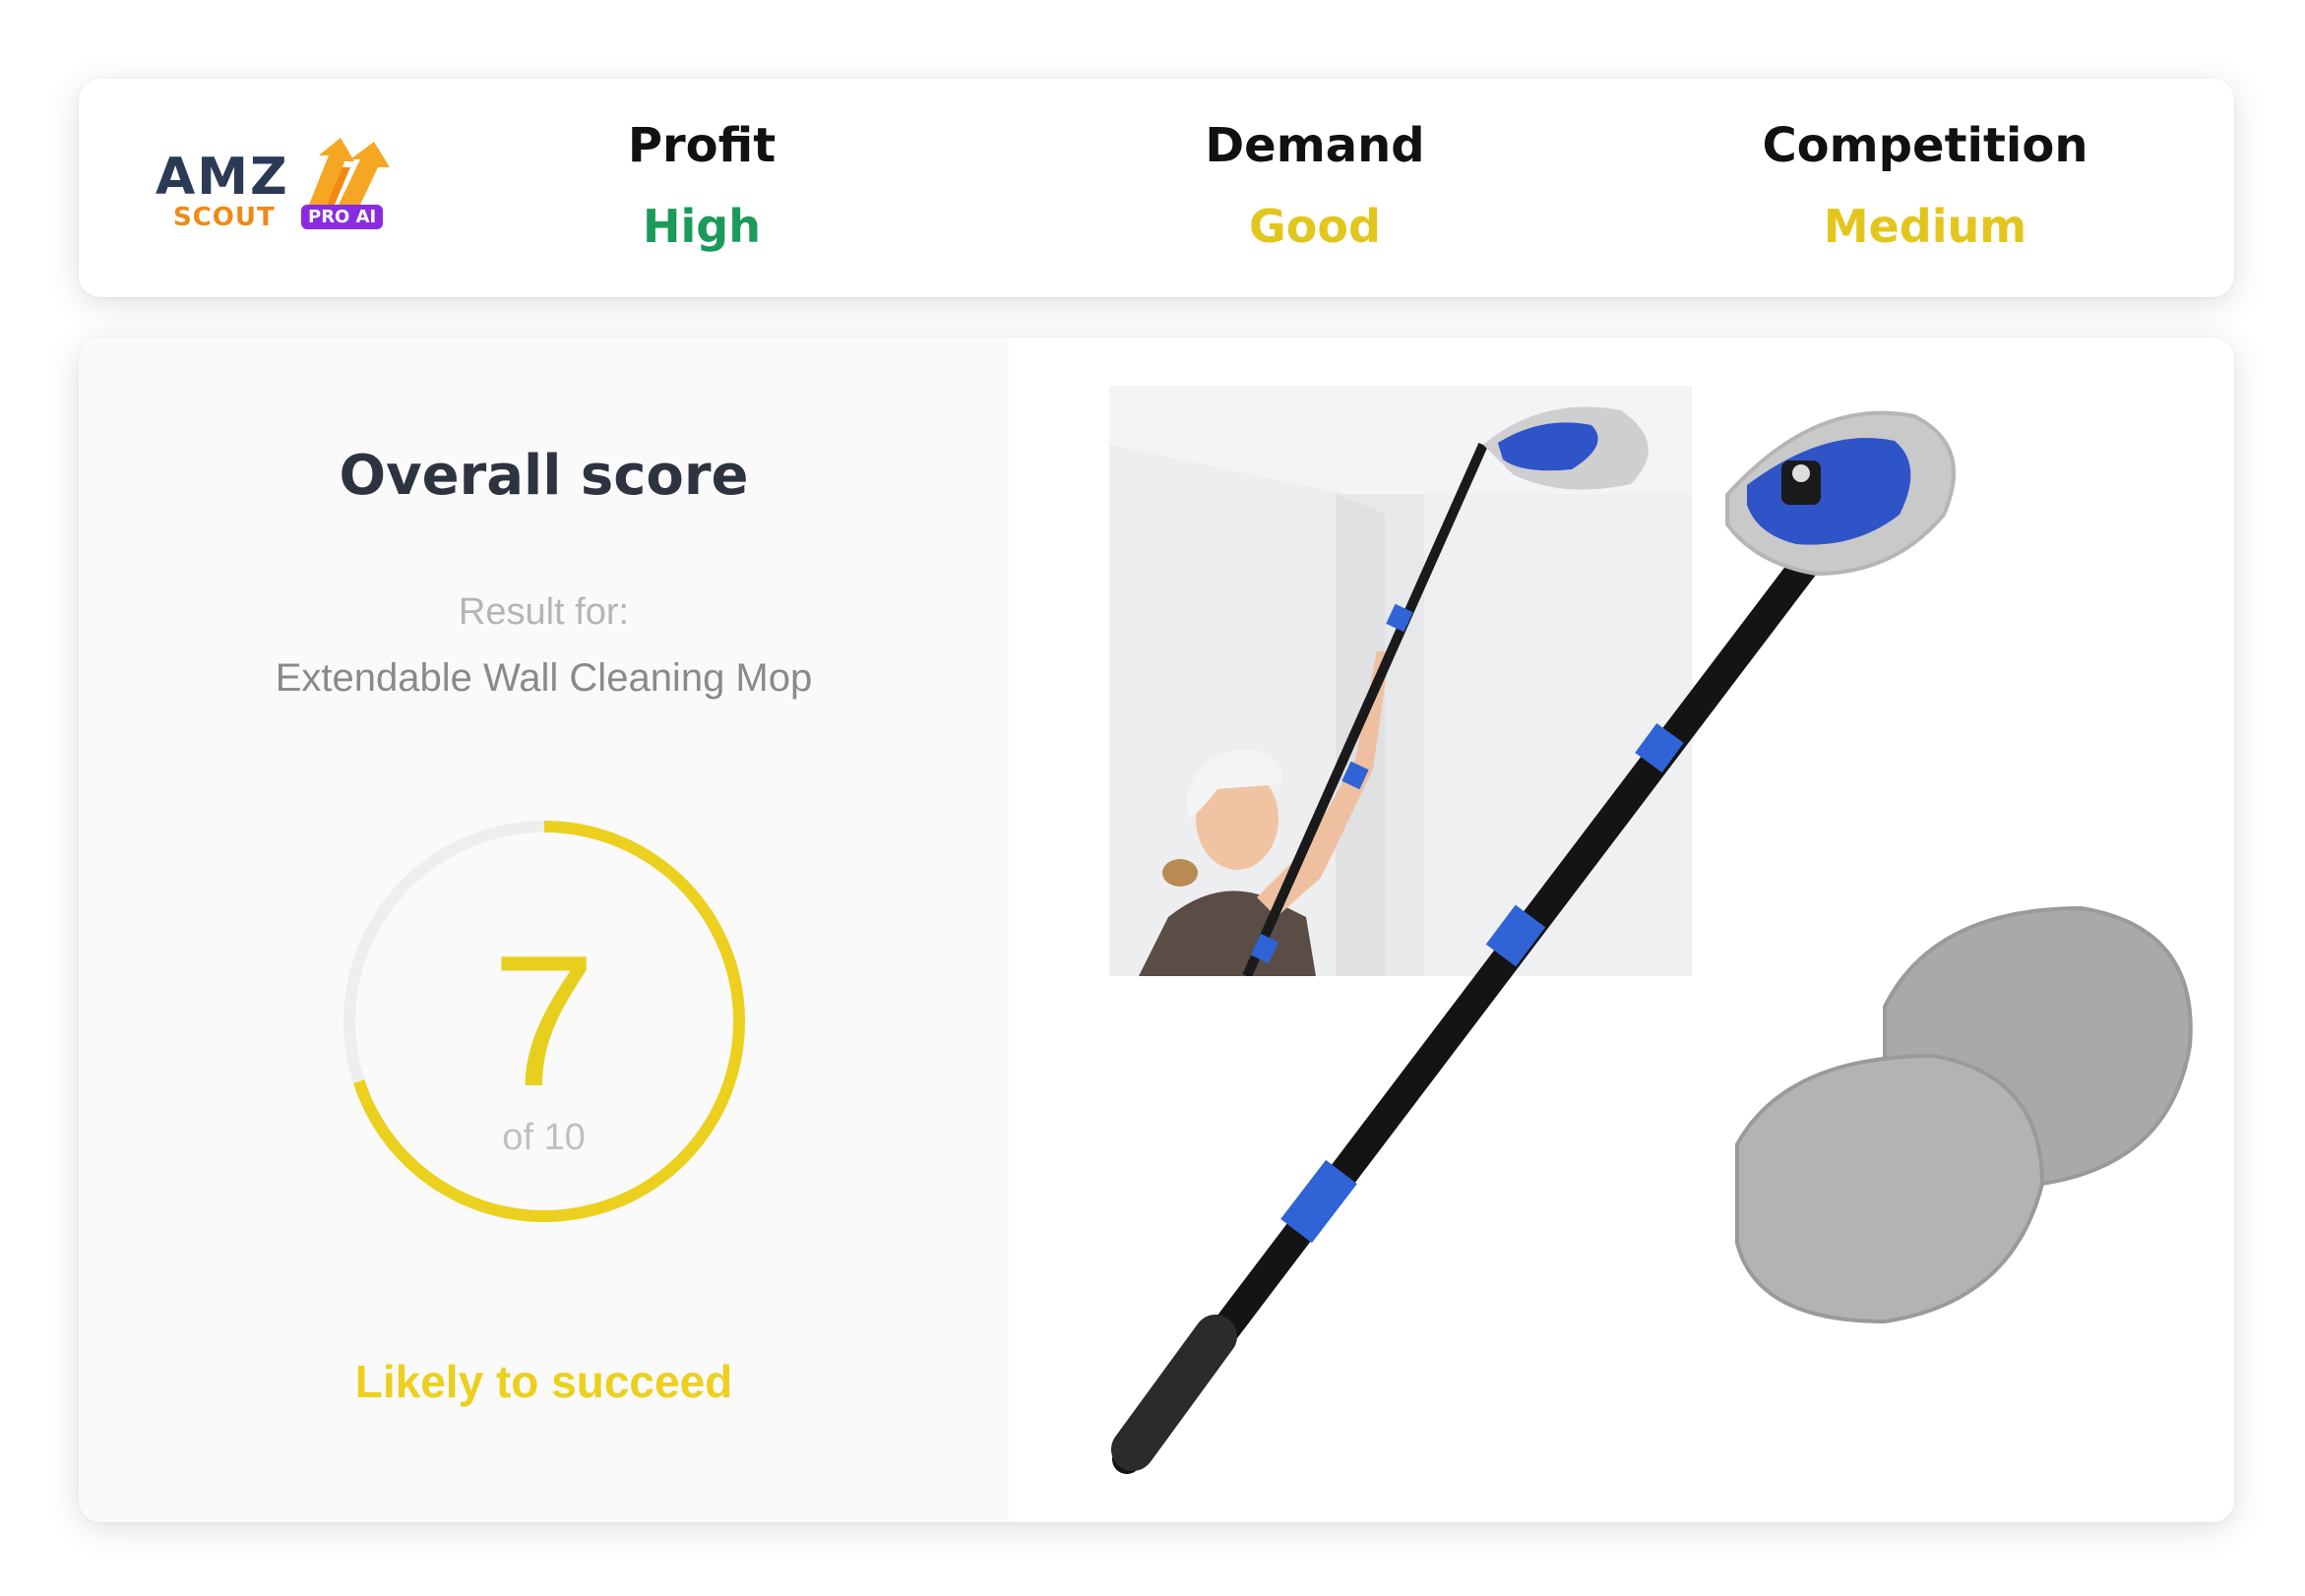  What do you see at coordinates (342, 217) in the screenshot?
I see `logo-badge: PRO AI` at bounding box center [342, 217].